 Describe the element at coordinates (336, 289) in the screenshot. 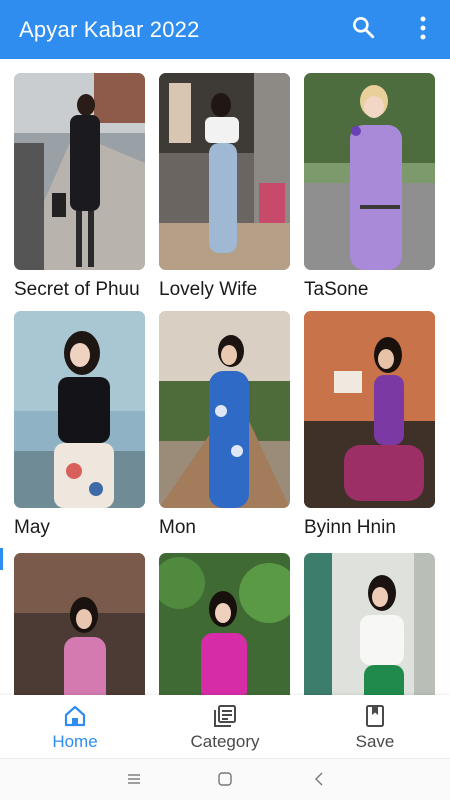

I see `story-caption: TaSone` at that location.